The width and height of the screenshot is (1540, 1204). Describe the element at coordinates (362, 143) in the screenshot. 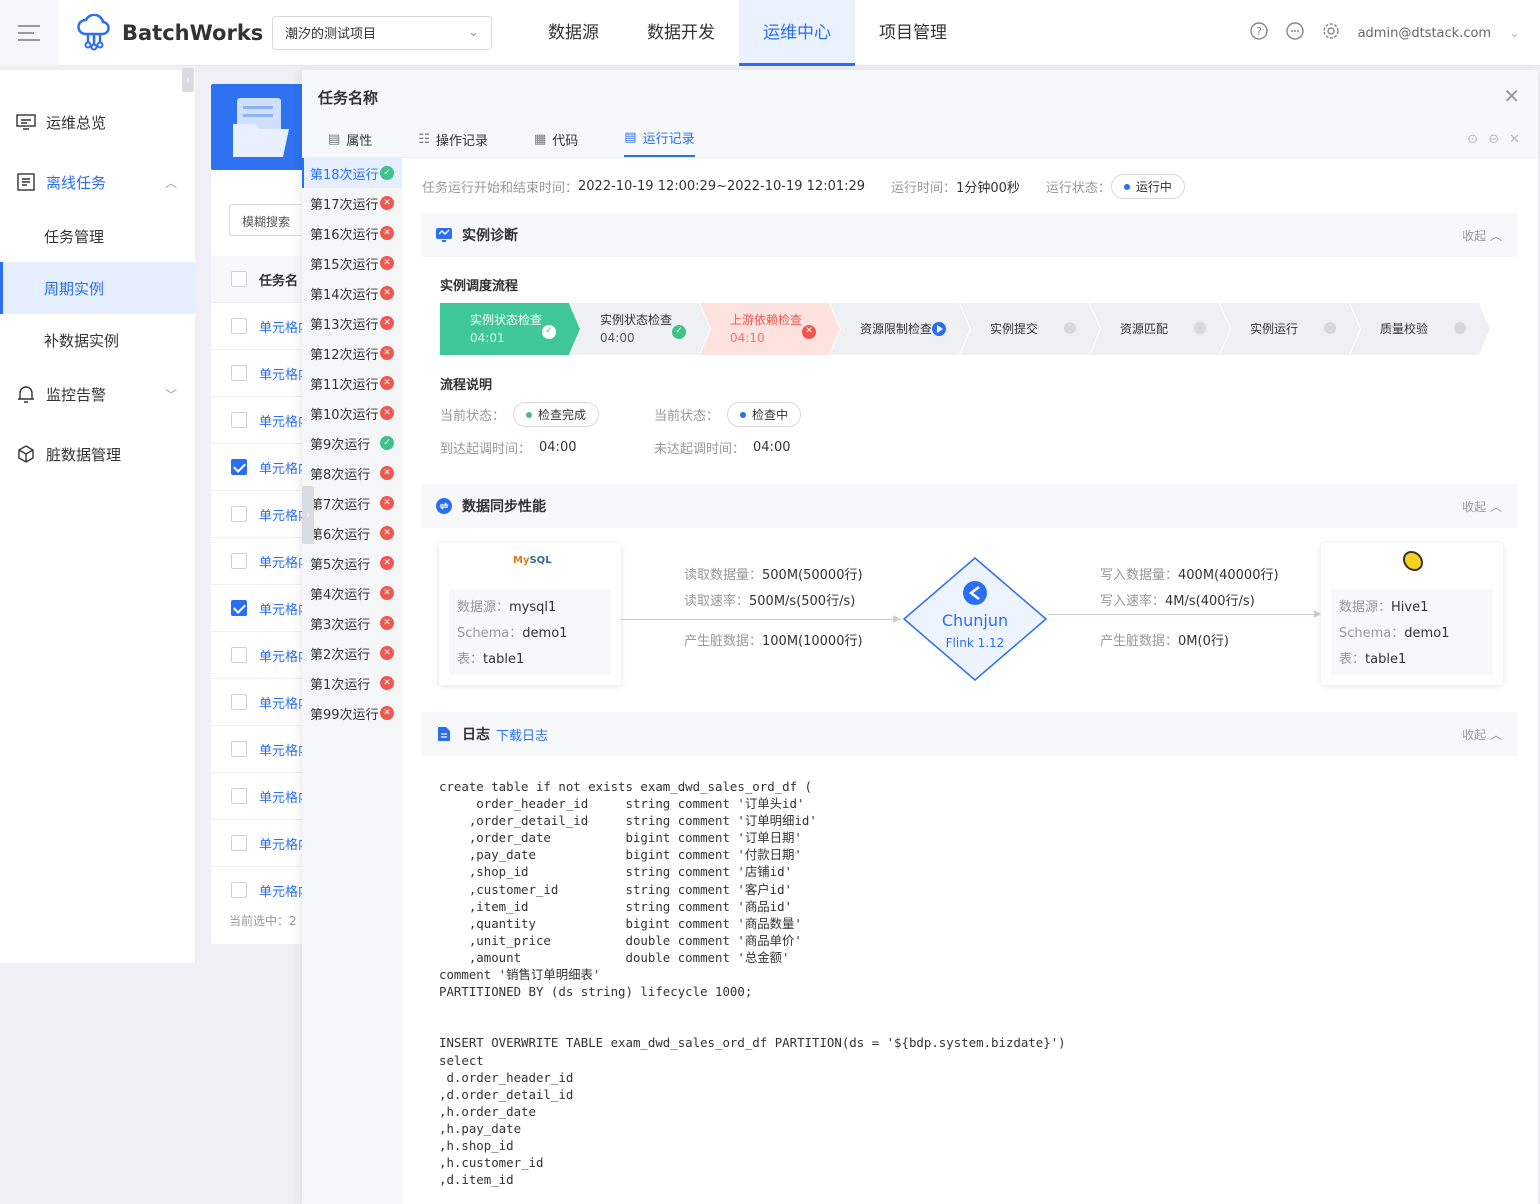

I see `tab-properties: ▤ 属性` at that location.